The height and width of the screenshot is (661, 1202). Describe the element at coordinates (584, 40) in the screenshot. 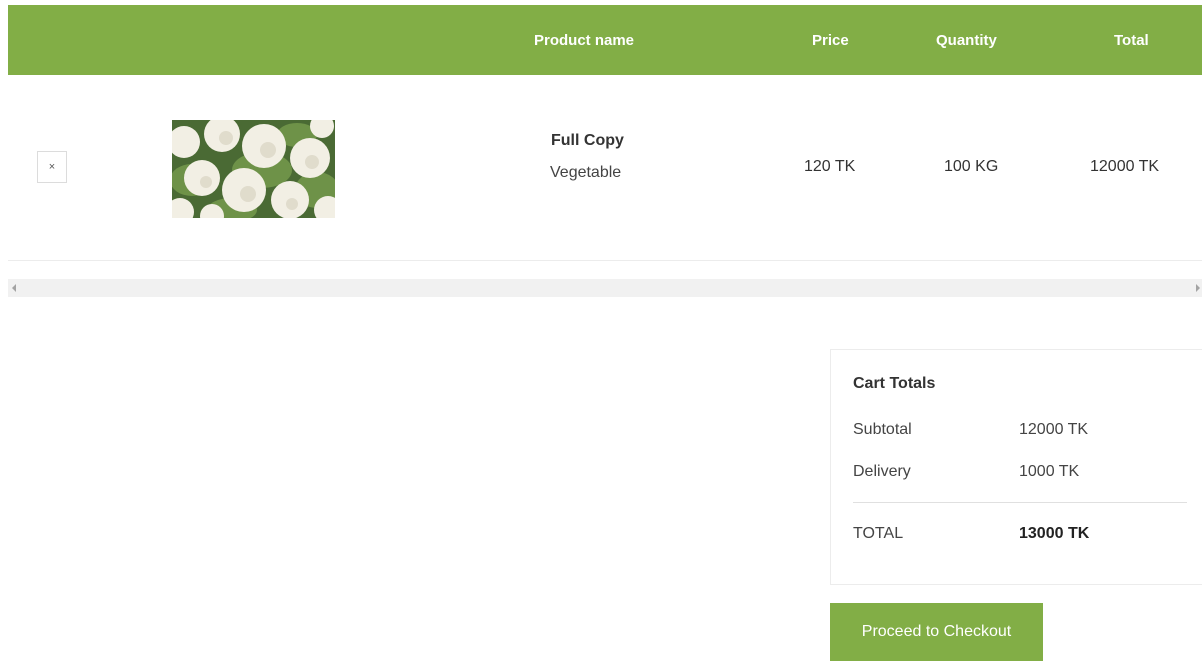

I see `header-product-name: Product name` at that location.